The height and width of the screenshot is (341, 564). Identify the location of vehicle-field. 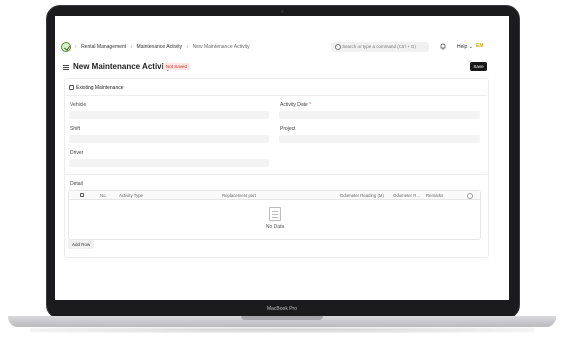
(169, 115).